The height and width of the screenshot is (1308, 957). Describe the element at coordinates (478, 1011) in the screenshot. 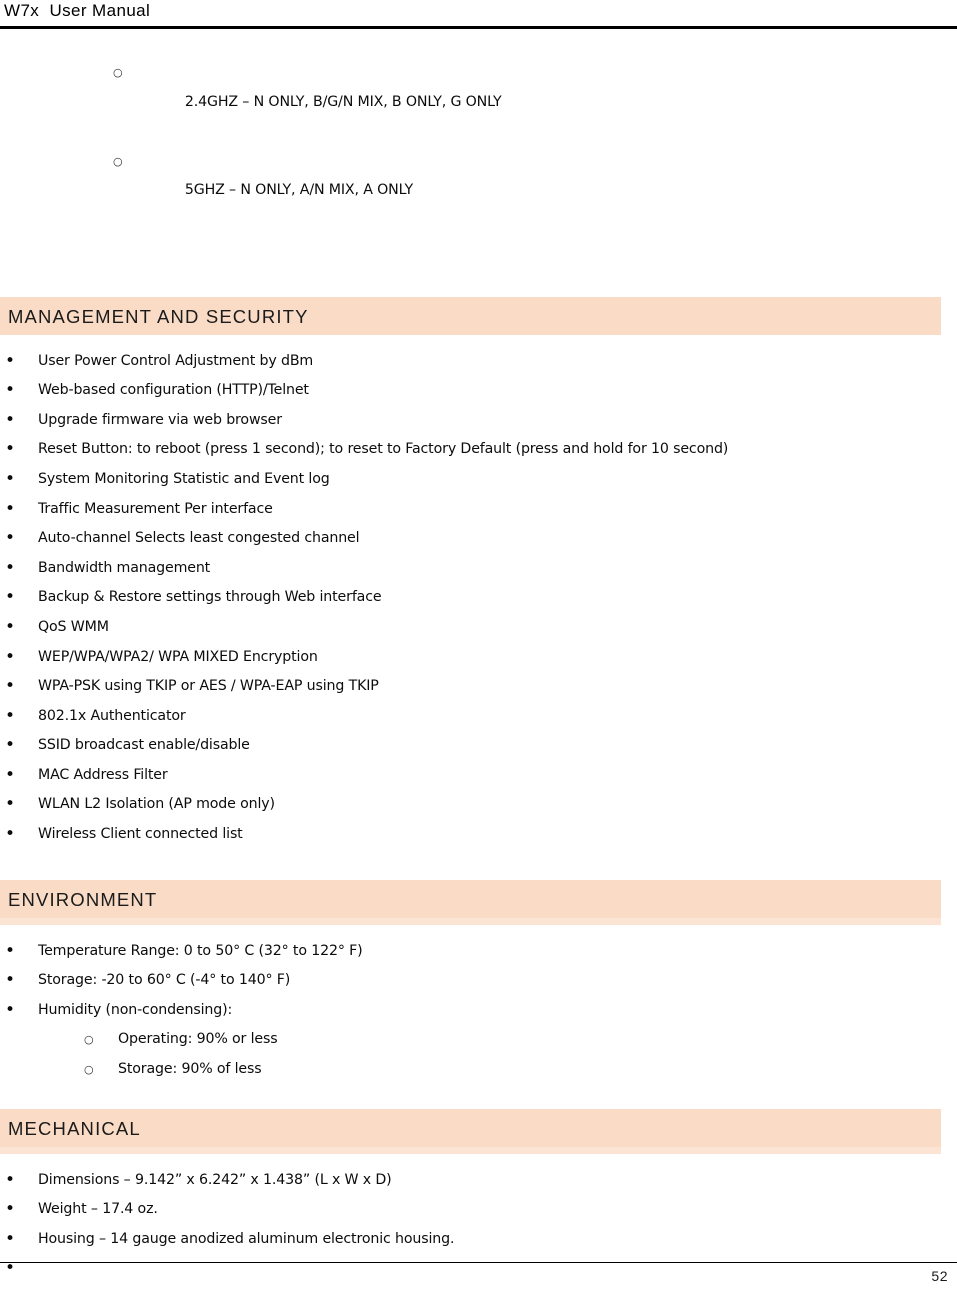

I see `list-item: Humidity (non-condensing):` at that location.